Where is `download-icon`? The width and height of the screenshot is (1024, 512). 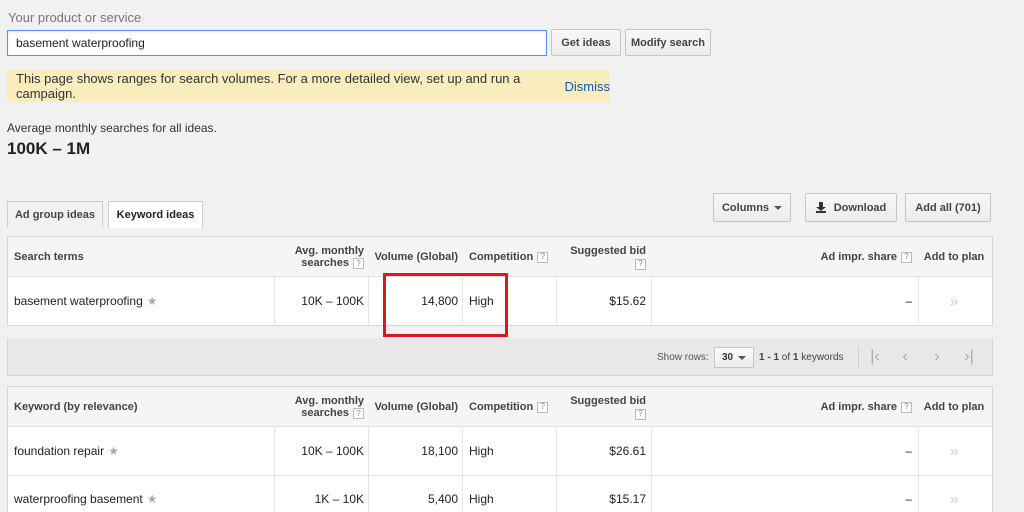
download-icon is located at coordinates (820, 207).